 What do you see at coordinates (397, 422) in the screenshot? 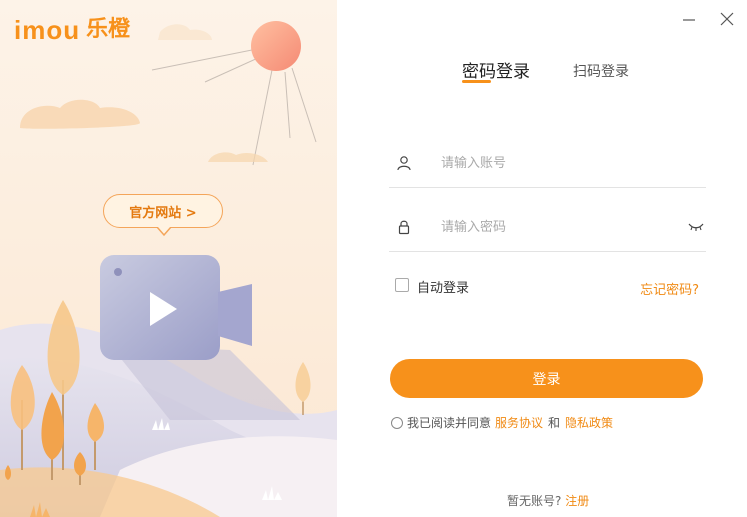
I see `agreement-radio` at bounding box center [397, 422].